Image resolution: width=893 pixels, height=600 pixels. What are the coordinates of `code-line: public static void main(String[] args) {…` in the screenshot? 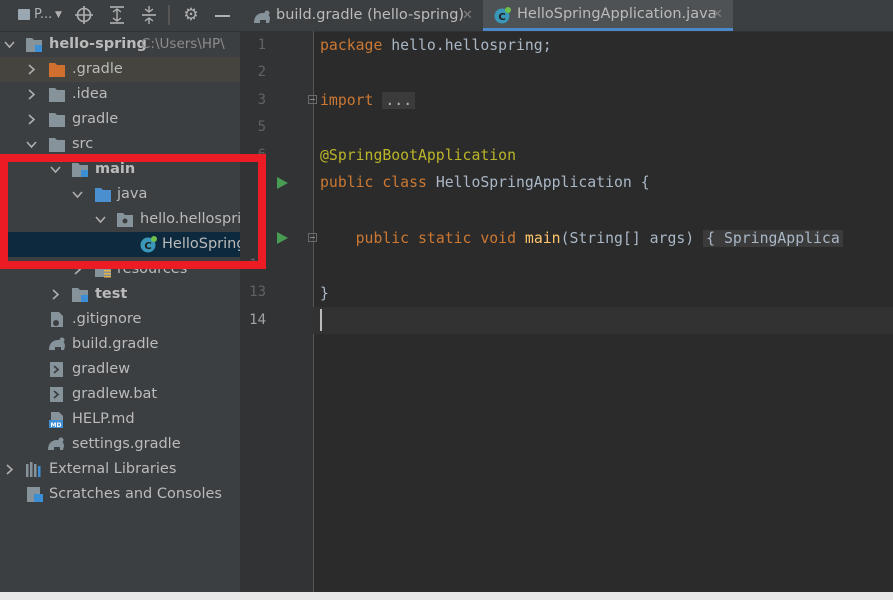 It's located at (581, 238).